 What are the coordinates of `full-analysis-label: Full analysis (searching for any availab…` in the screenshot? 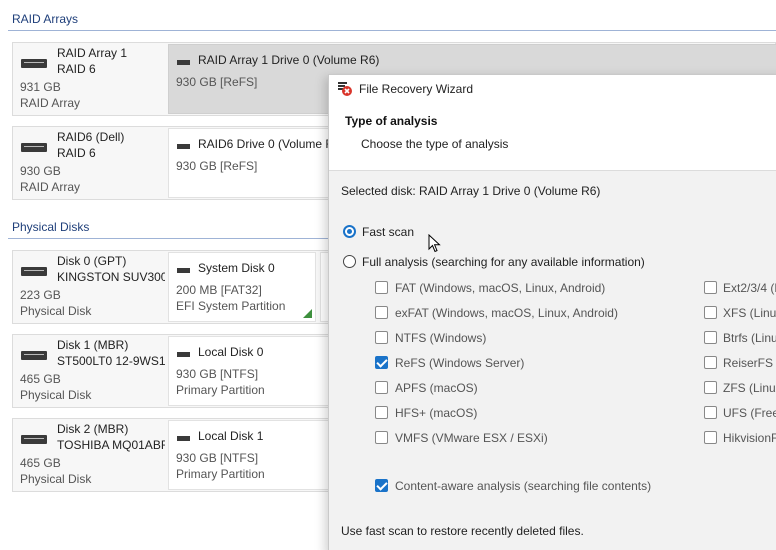 It's located at (503, 262).